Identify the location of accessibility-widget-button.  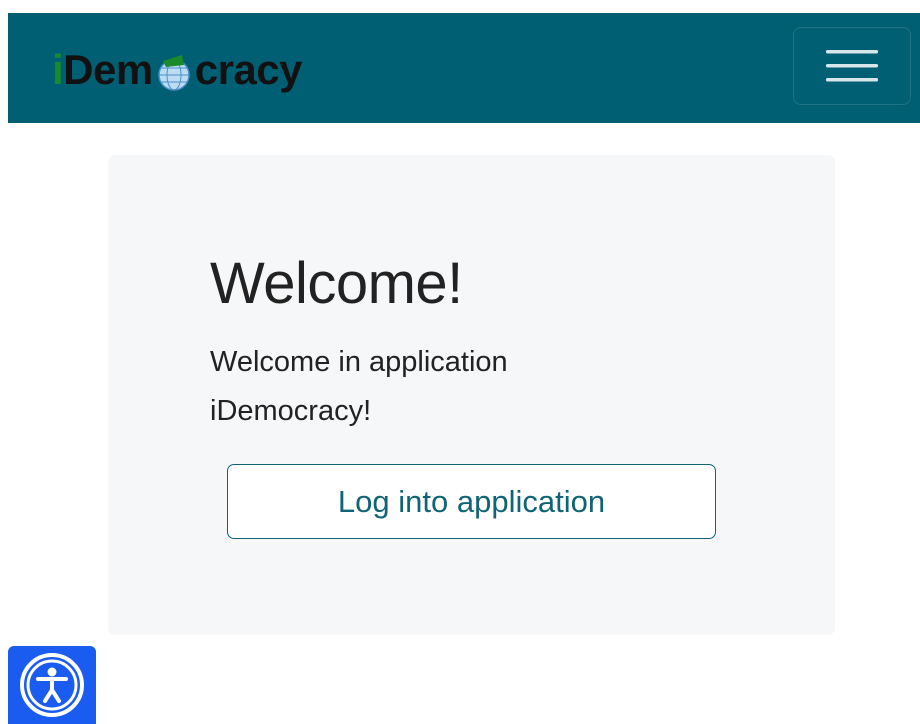
(52, 685).